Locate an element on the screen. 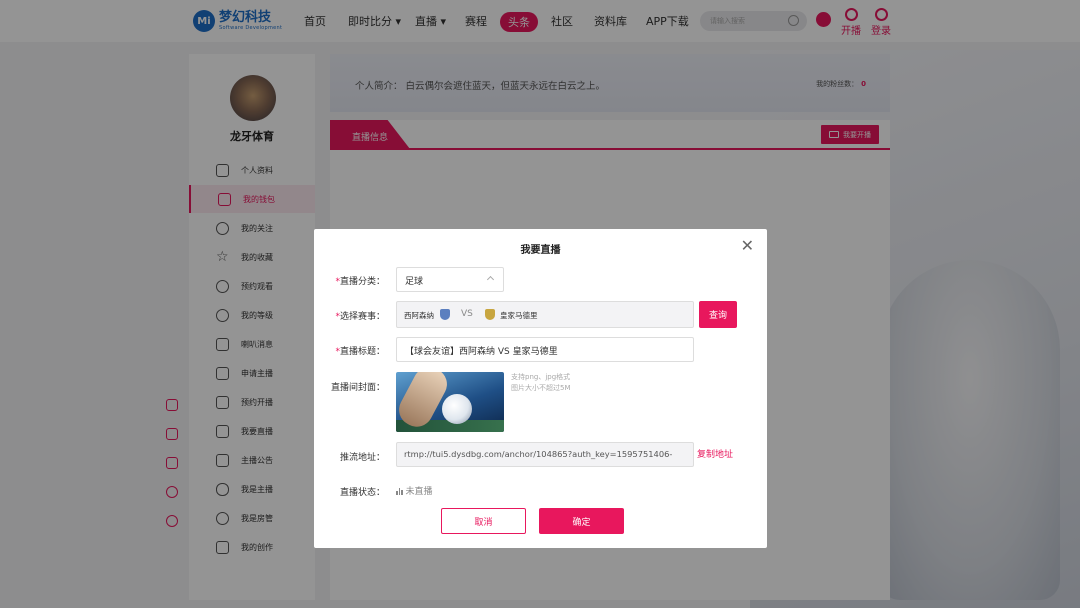 The image size is (1080, 608). cover-hint-size: 图片大小不超过5M is located at coordinates (541, 388).